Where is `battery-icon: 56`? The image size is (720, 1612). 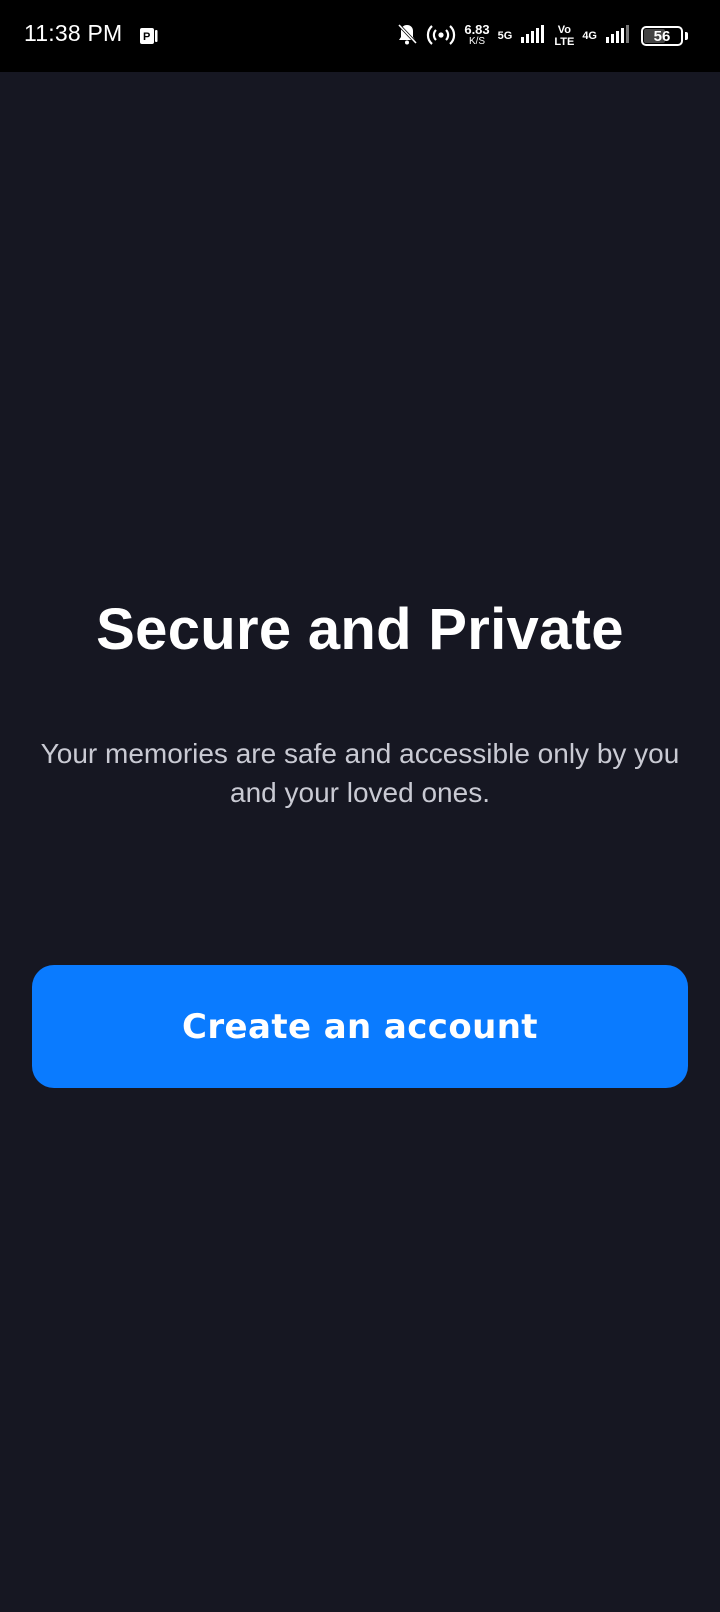 battery-icon: 56 is located at coordinates (662, 36).